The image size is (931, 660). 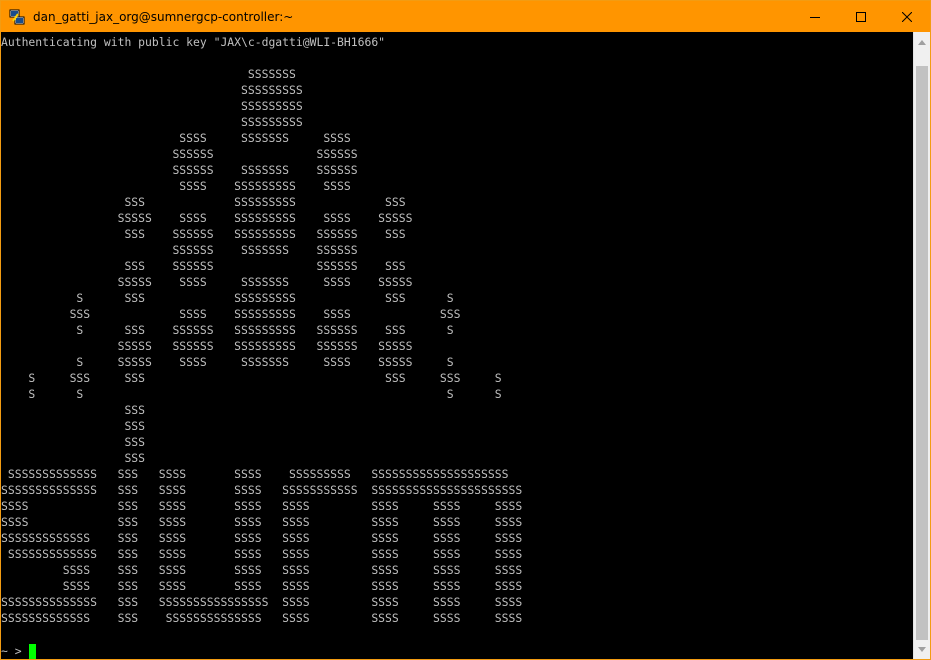 What do you see at coordinates (265, 282) in the screenshot?
I see `banner-line: SSSSS SSSS SSSSSSS SSSS SSSSS` at bounding box center [265, 282].